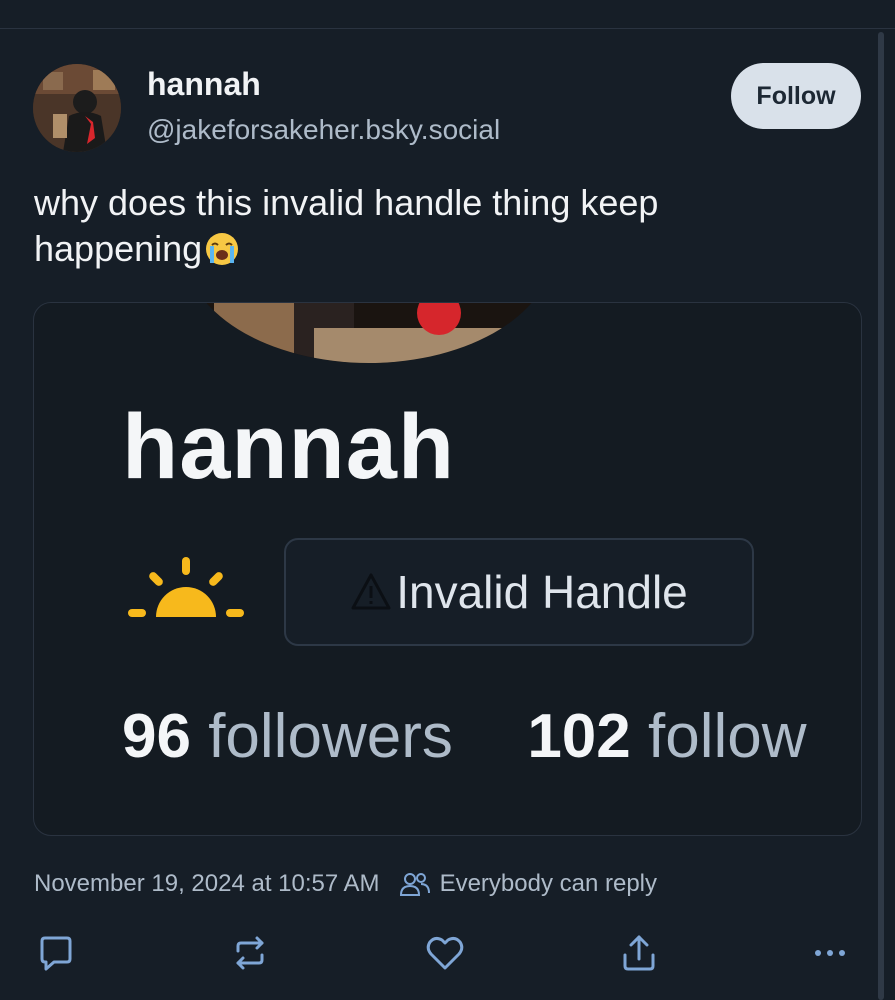  Describe the element at coordinates (371, 591) in the screenshot. I see `warning-icon` at that location.